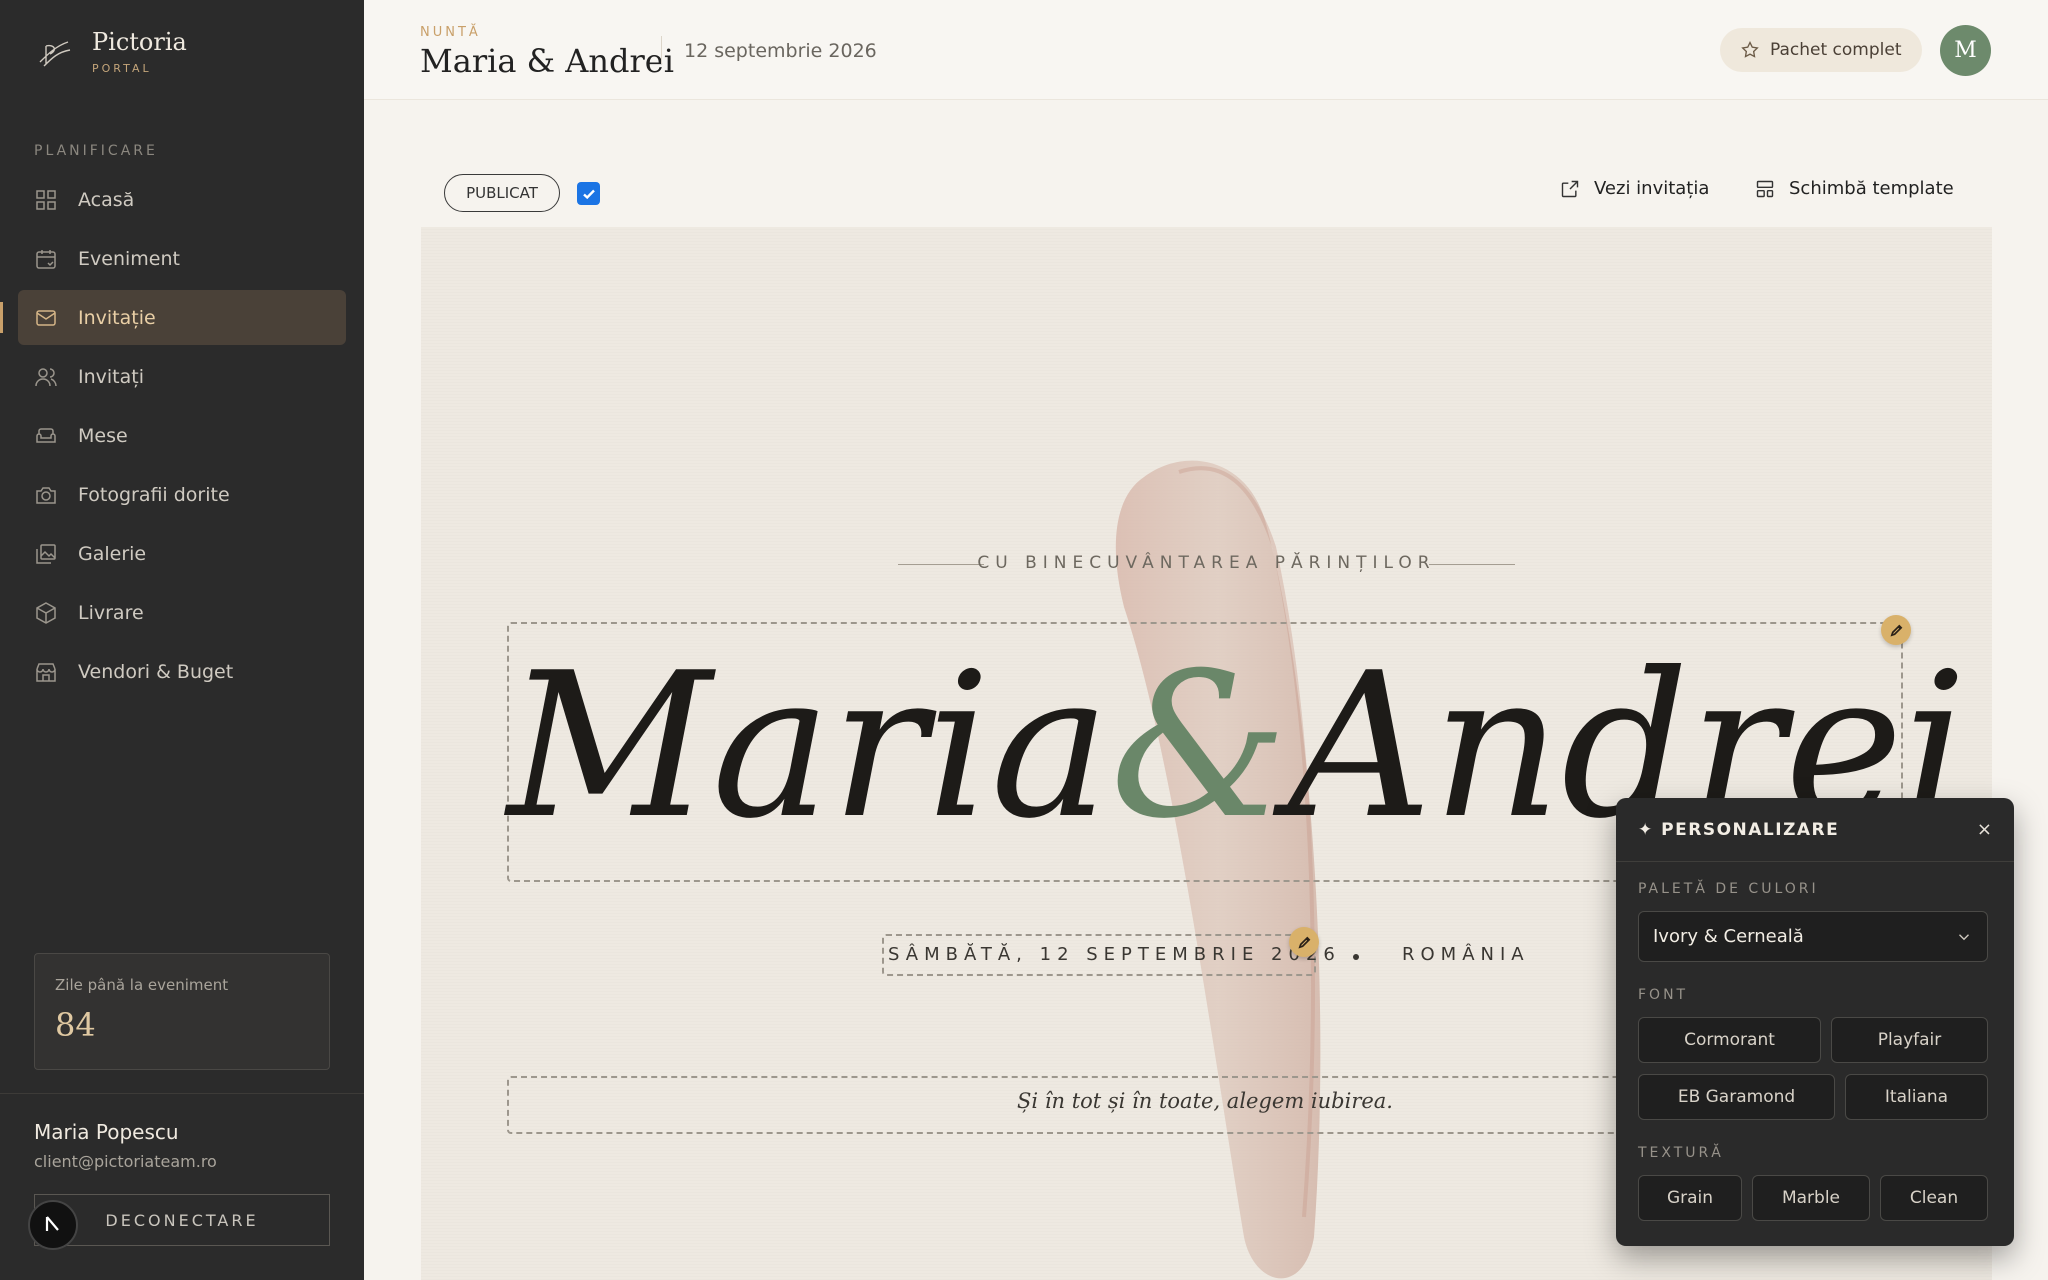 The width and height of the screenshot is (2048, 1280). I want to click on bride-name: Maria, so click(808, 746).